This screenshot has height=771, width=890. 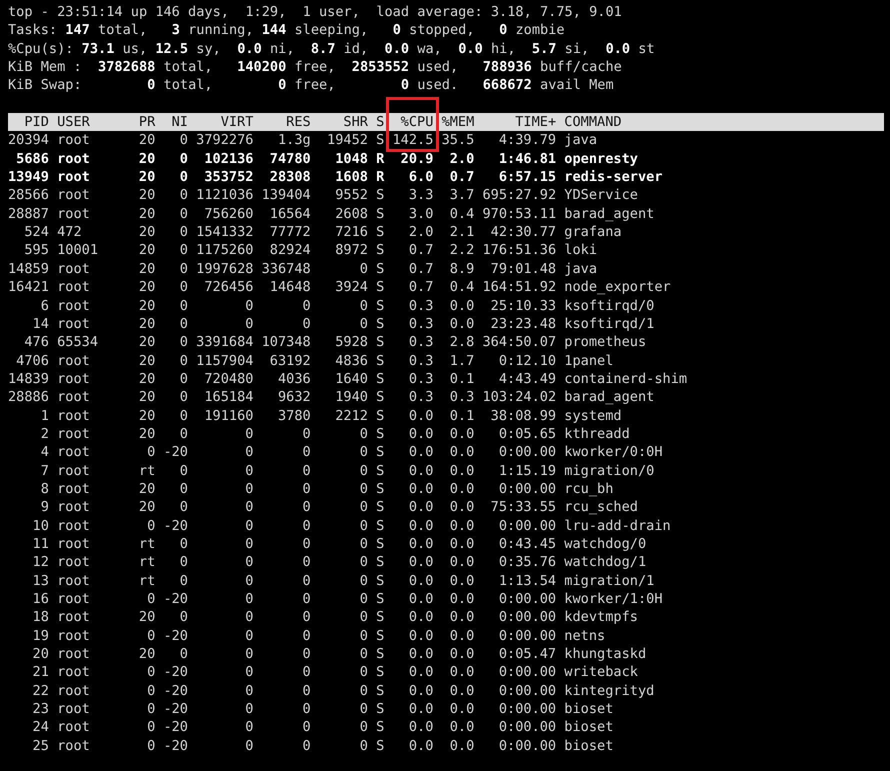 I want to click on table-cell: writeback, so click(x=601, y=672).